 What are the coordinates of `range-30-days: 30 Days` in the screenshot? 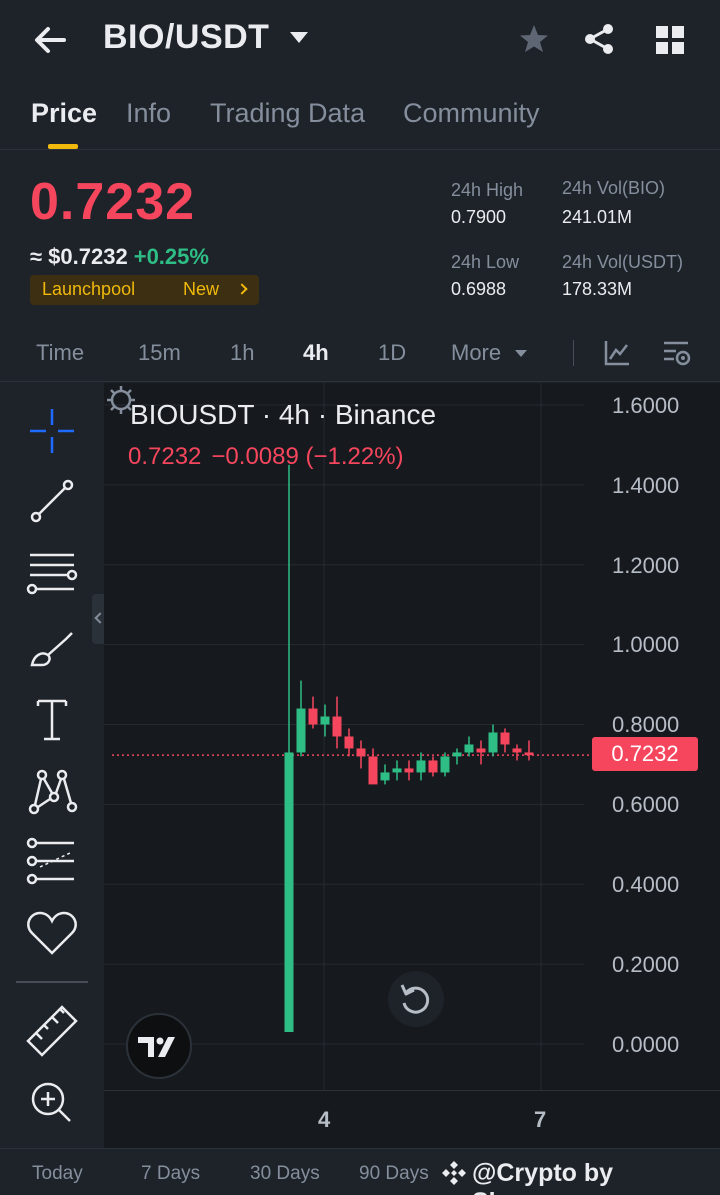 It's located at (285, 1174).